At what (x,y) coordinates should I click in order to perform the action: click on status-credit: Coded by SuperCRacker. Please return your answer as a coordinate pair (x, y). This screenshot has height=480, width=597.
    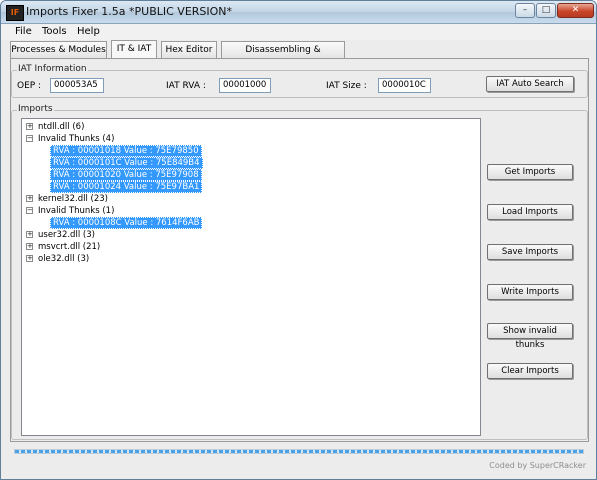
    Looking at the image, I should click on (537, 465).